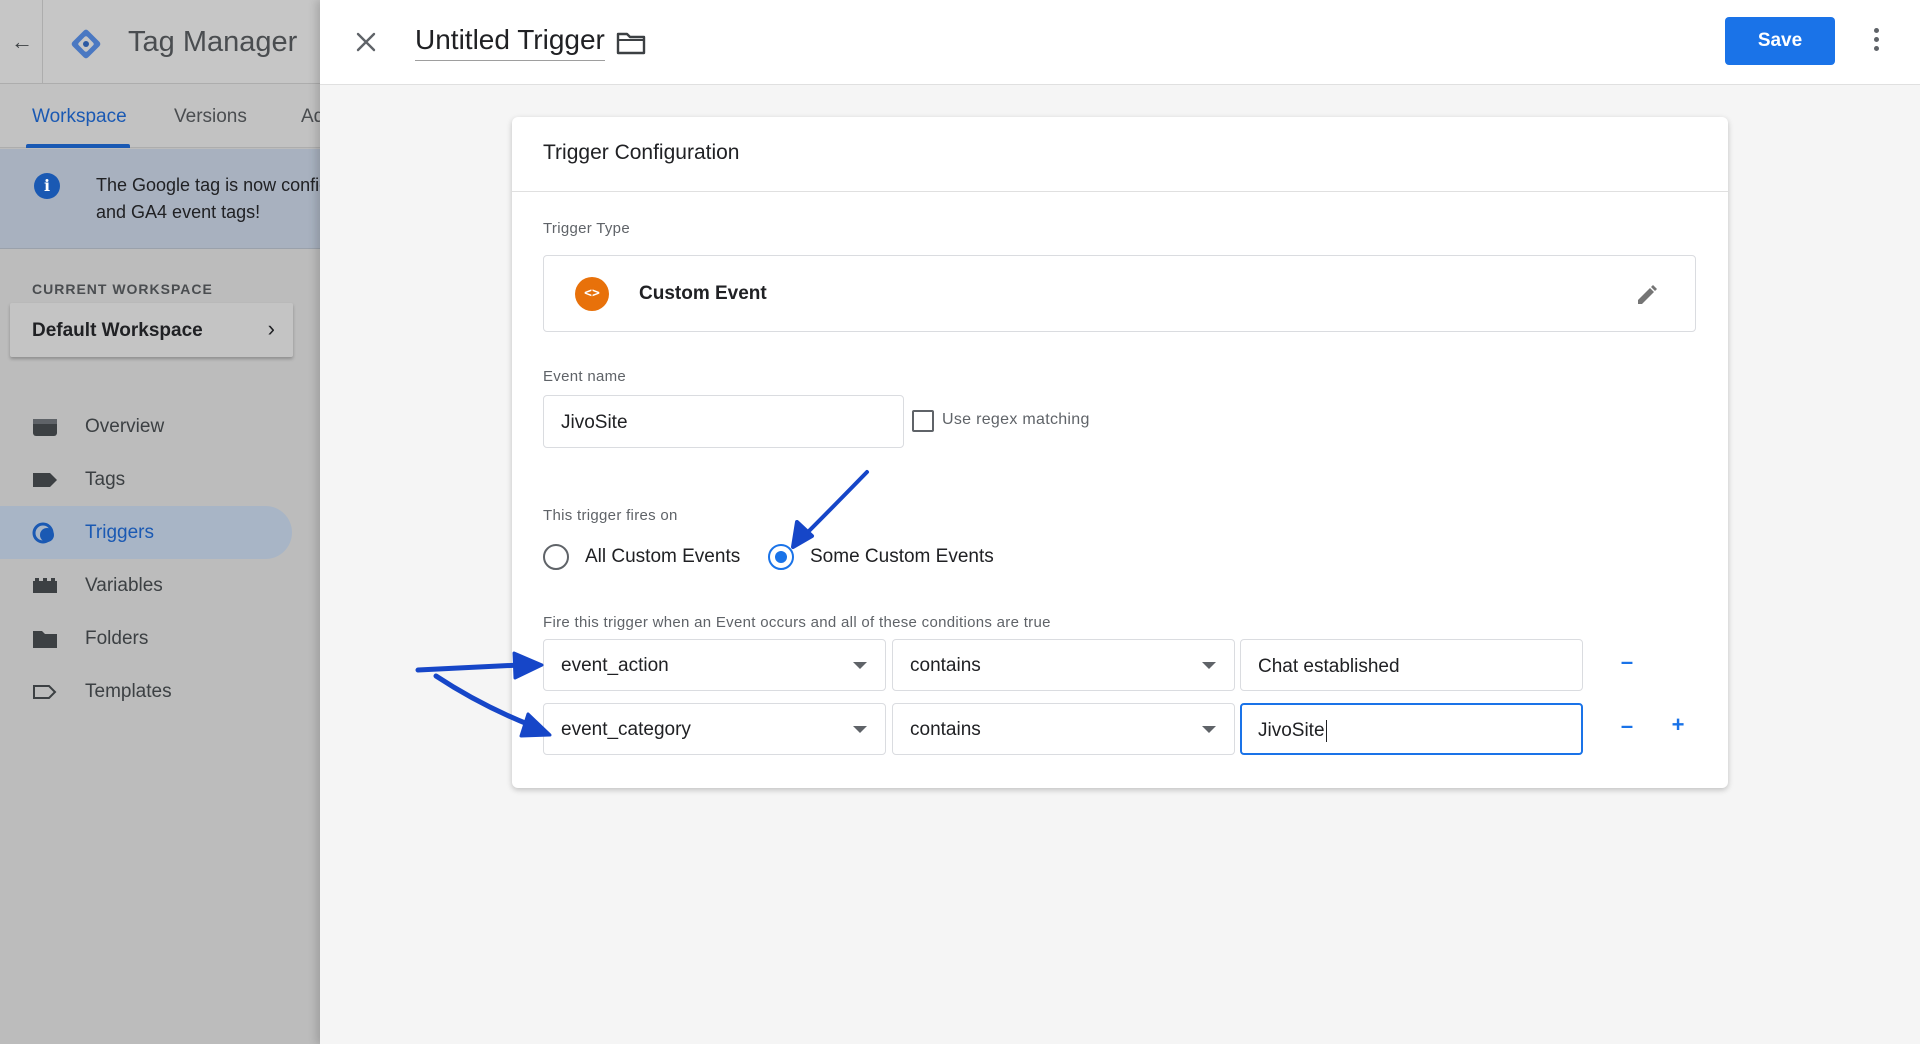 The width and height of the screenshot is (1920, 1044). What do you see at coordinates (271, 328) in the screenshot?
I see `chevron-right-icon: ›` at bounding box center [271, 328].